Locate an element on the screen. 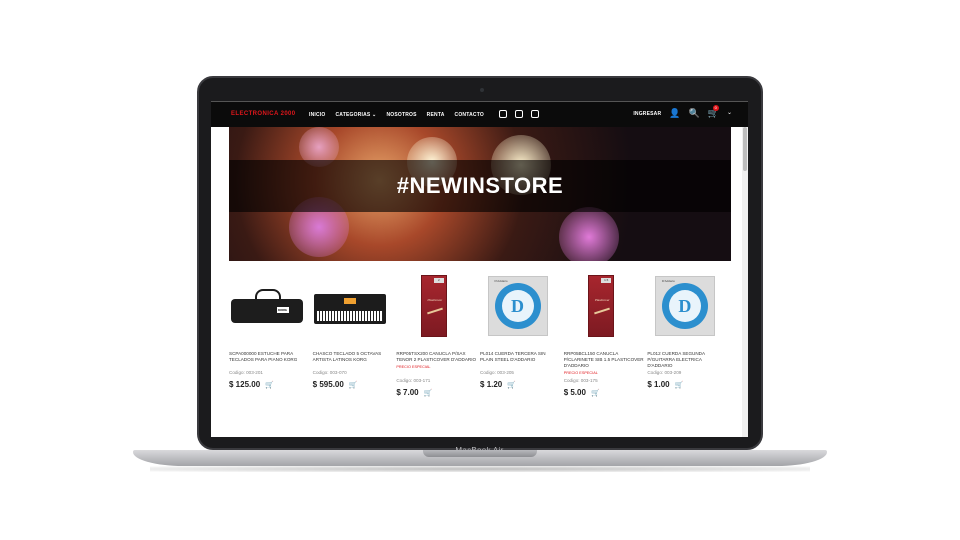 The image size is (960, 540). product-code: Codigo: 003-070 is located at coordinates (329, 372).